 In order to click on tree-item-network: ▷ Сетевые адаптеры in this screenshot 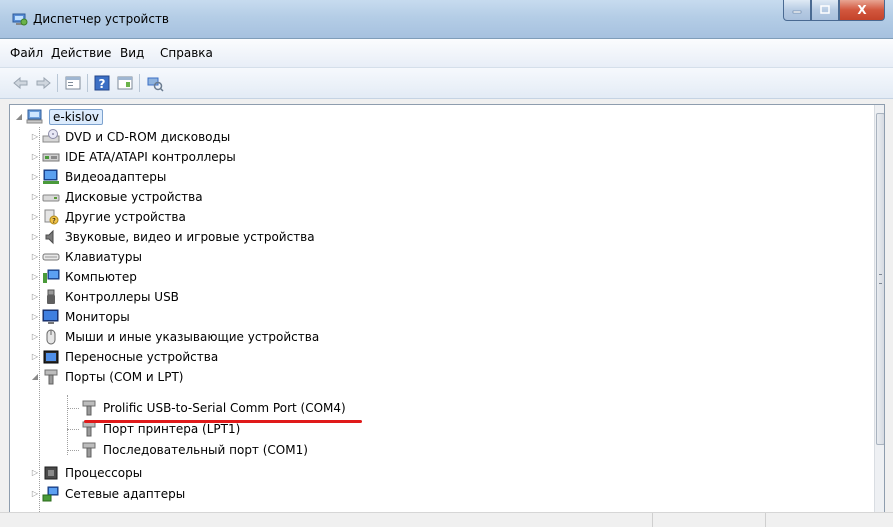, I will do `click(107, 494)`.